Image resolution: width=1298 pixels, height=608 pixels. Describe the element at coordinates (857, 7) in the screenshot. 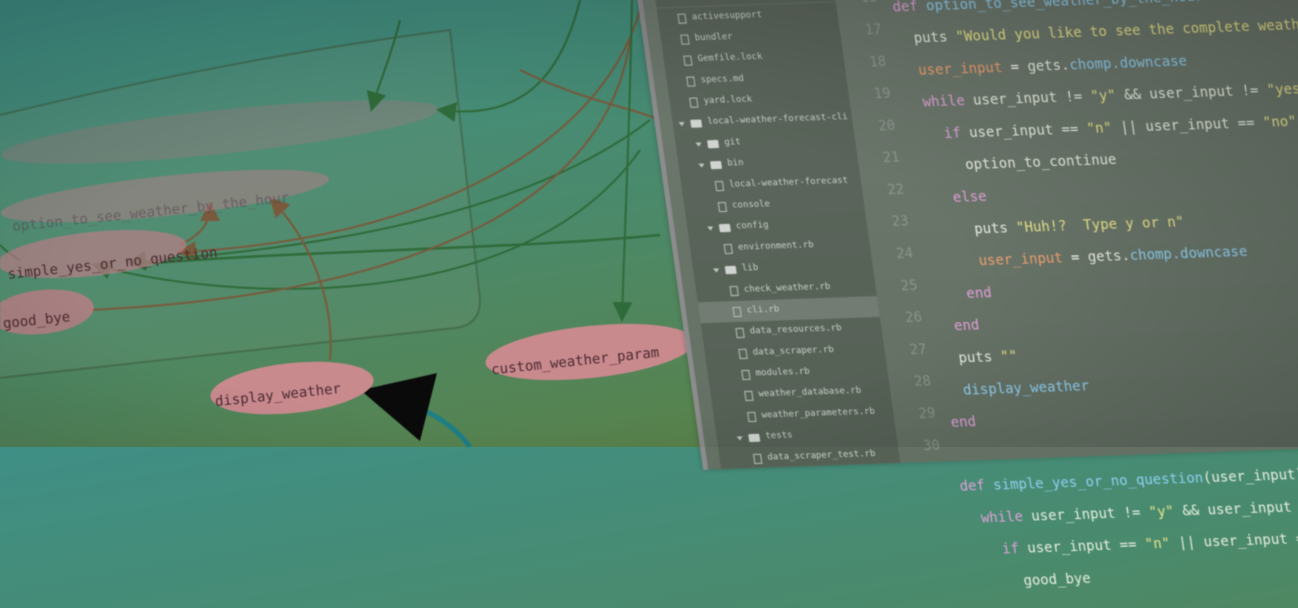

I see `line-number: 16` at that location.